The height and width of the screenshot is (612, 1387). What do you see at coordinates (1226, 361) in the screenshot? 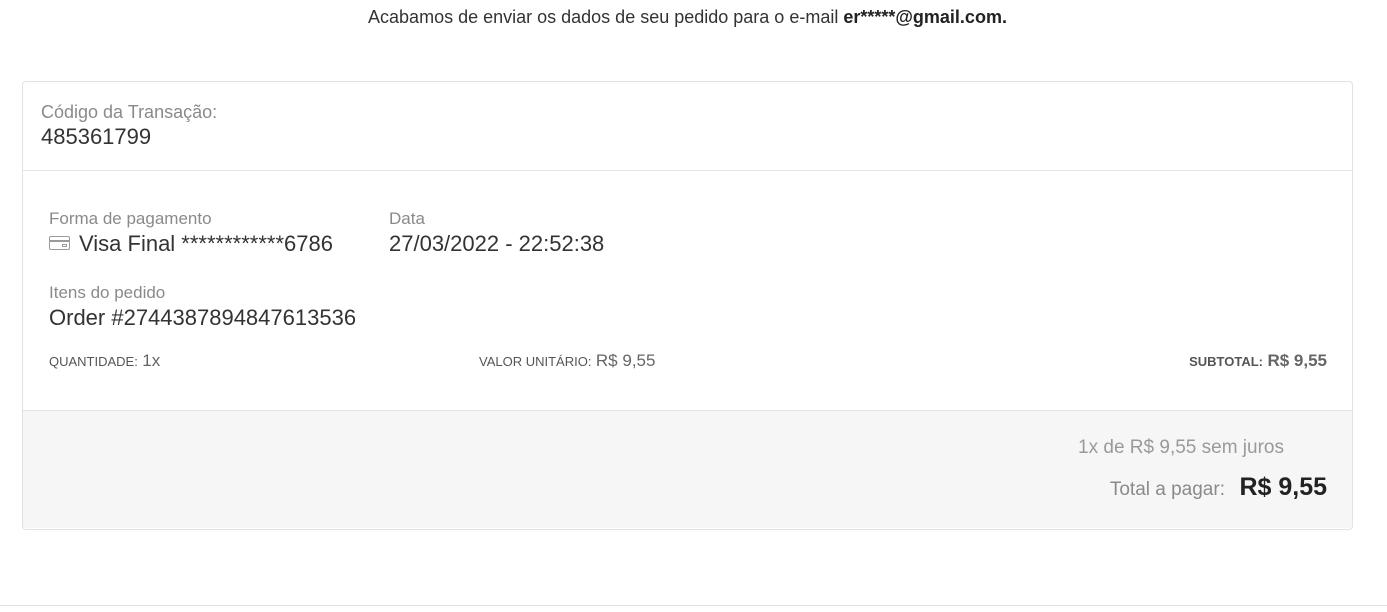
I see `subtotal-label: SUBTOTAL:` at bounding box center [1226, 361].